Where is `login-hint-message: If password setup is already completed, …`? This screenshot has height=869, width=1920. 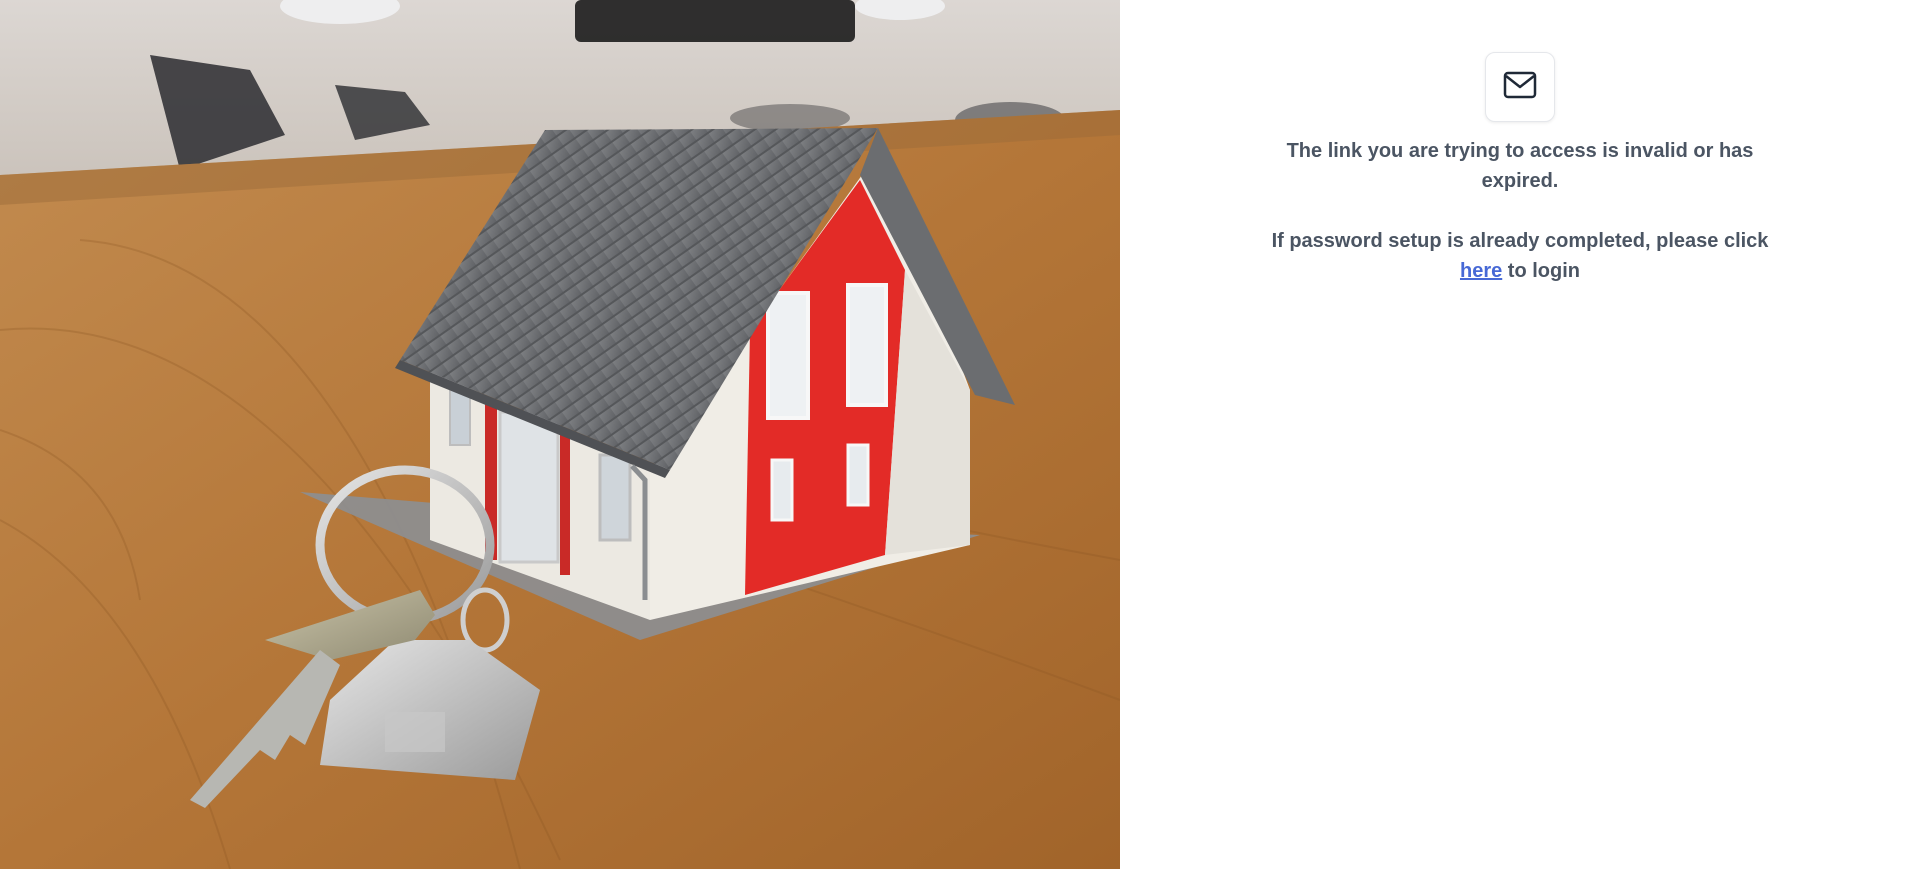
login-hint-message: If password setup is already completed, … is located at coordinates (1520, 256).